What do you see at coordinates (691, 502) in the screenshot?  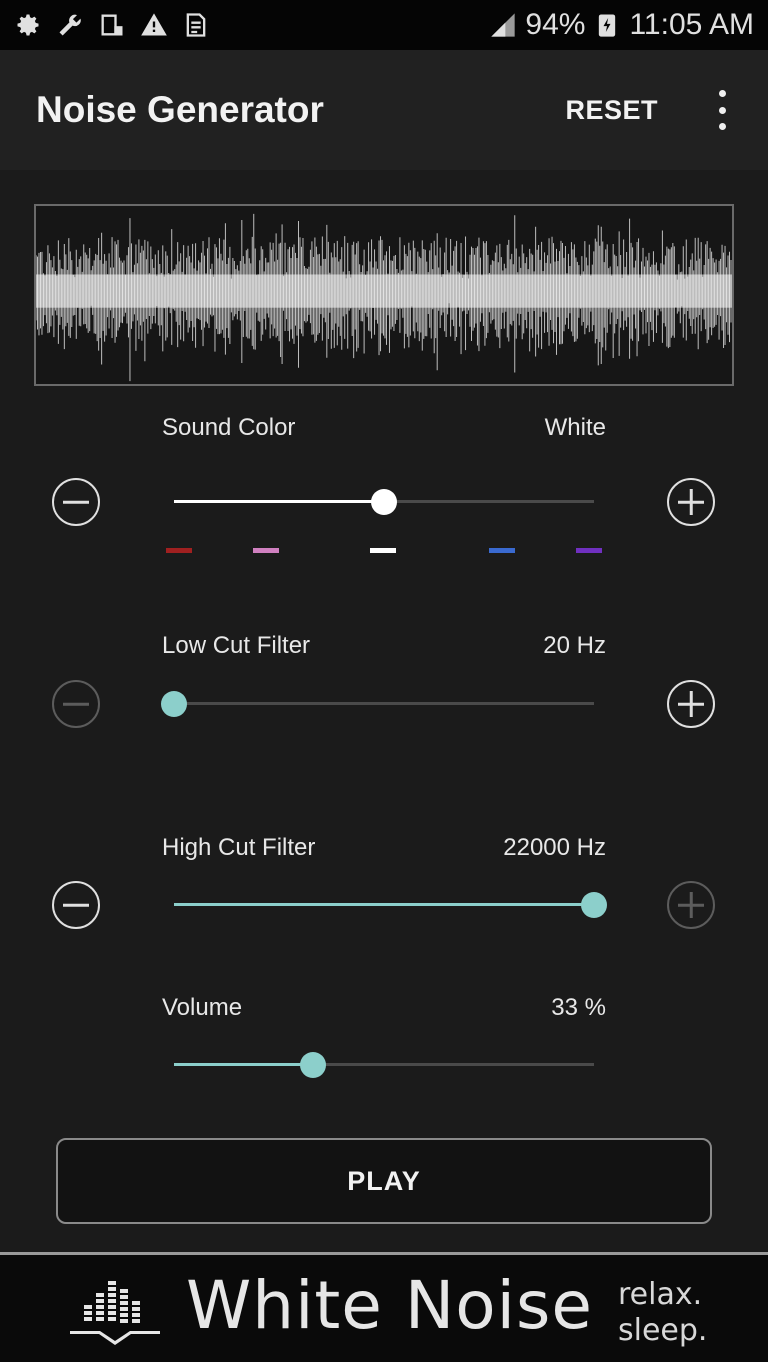 I see `sound-color-increase-button` at bounding box center [691, 502].